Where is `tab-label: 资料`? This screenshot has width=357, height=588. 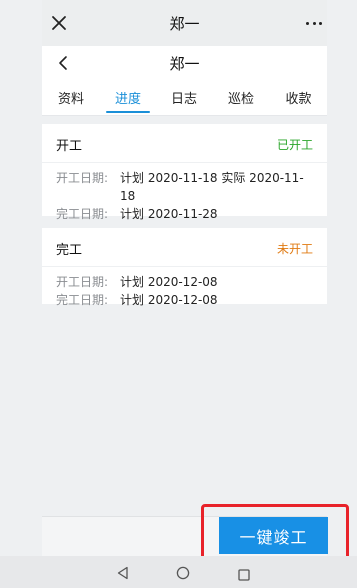
tab-label: 资料 is located at coordinates (70, 99).